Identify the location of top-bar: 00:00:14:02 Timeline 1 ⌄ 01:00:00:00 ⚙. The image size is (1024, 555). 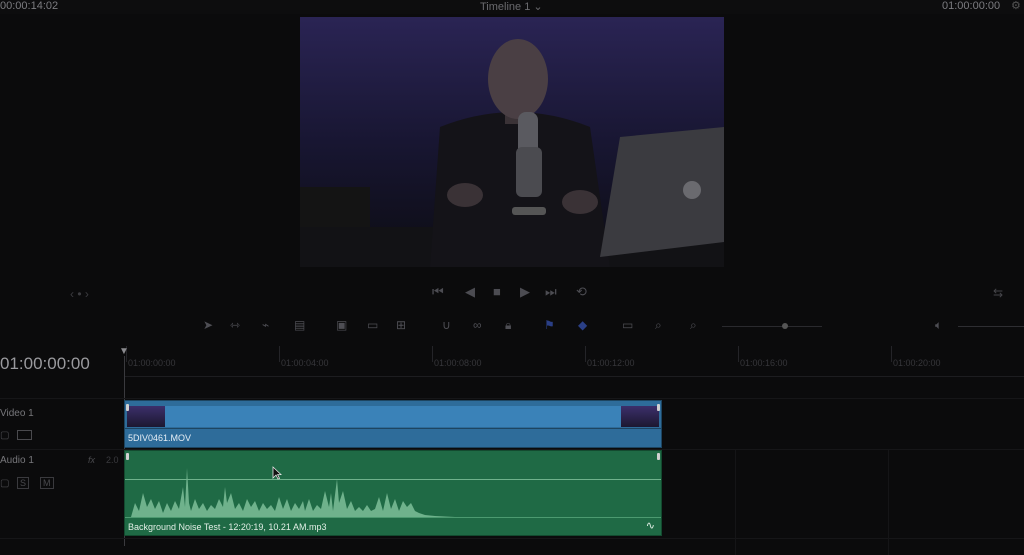
(512, 7).